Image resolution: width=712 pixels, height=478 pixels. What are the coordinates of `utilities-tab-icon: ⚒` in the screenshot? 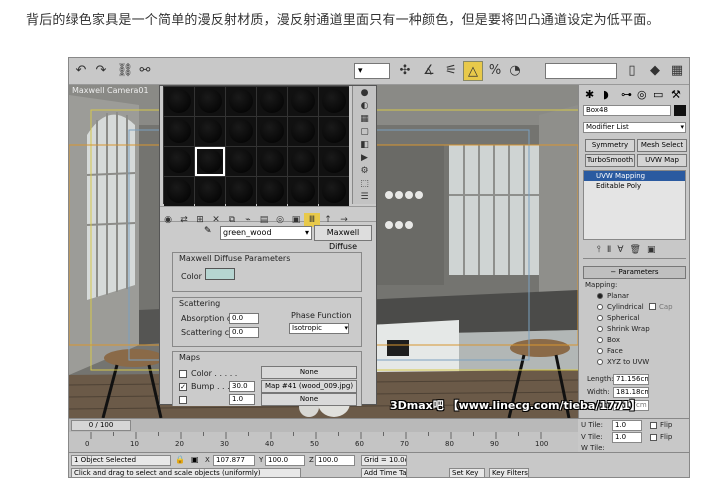 It's located at (676, 94).